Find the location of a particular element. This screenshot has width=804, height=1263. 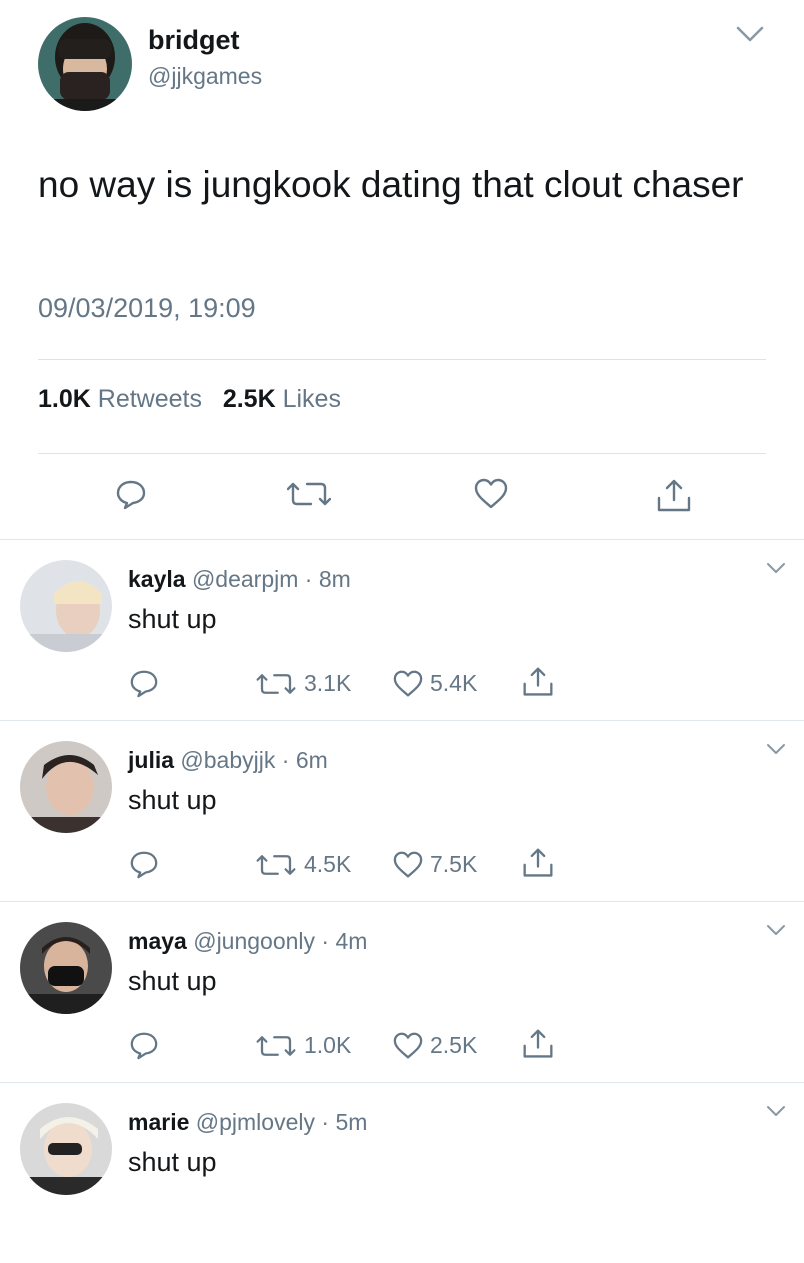

reply-time: 6m is located at coordinates (312, 760).